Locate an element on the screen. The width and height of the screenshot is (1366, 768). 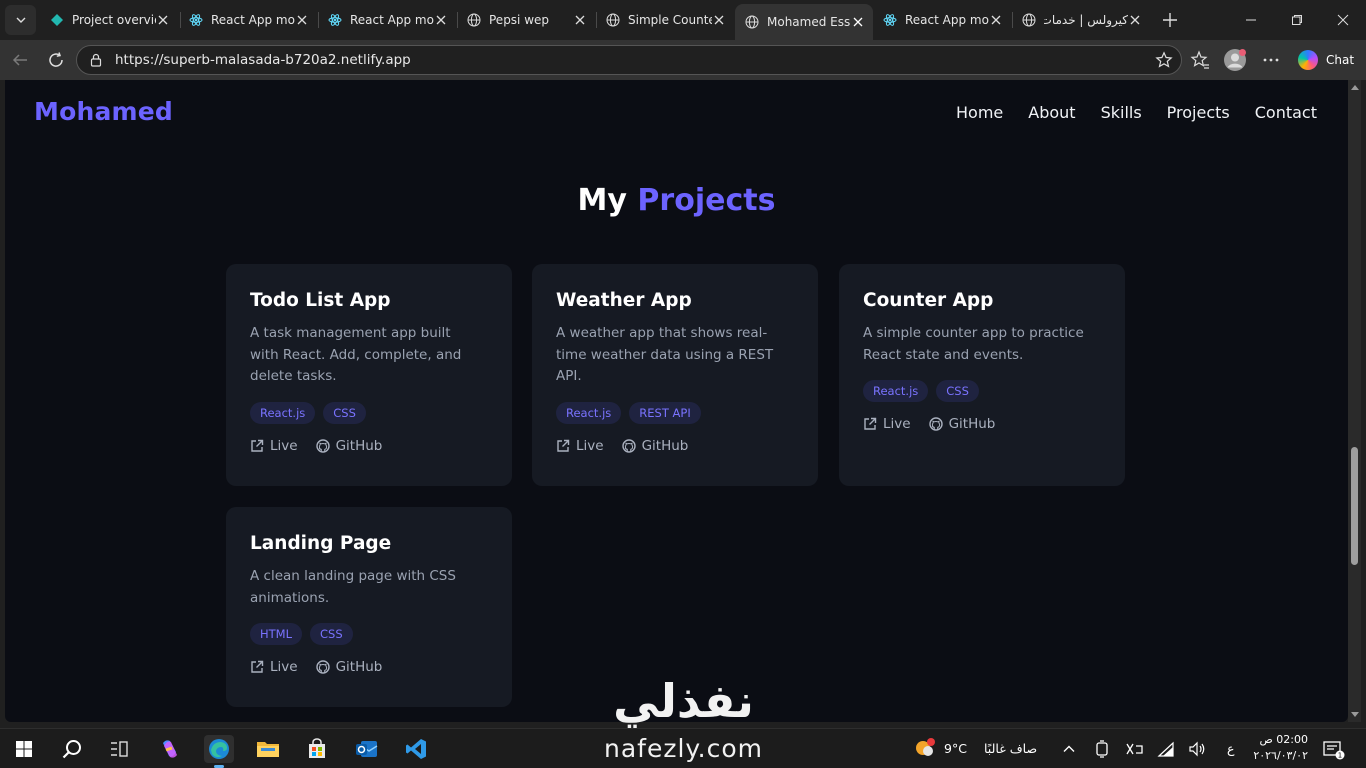
tab-react-app-2: React App moo is located at coordinates (387, 20).